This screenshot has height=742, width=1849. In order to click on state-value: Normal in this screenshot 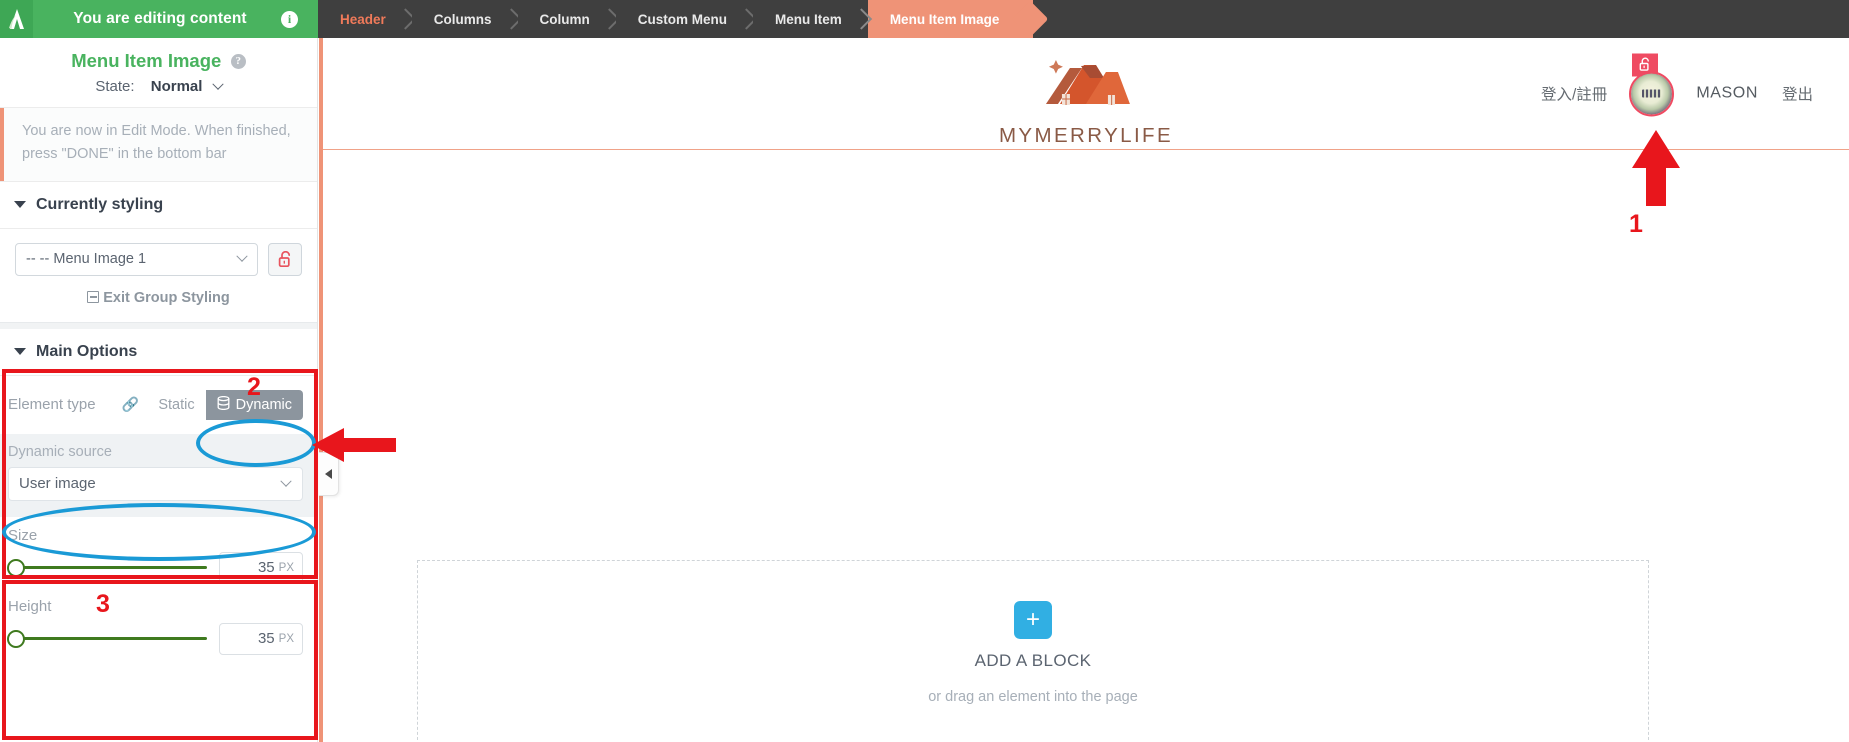, I will do `click(177, 86)`.